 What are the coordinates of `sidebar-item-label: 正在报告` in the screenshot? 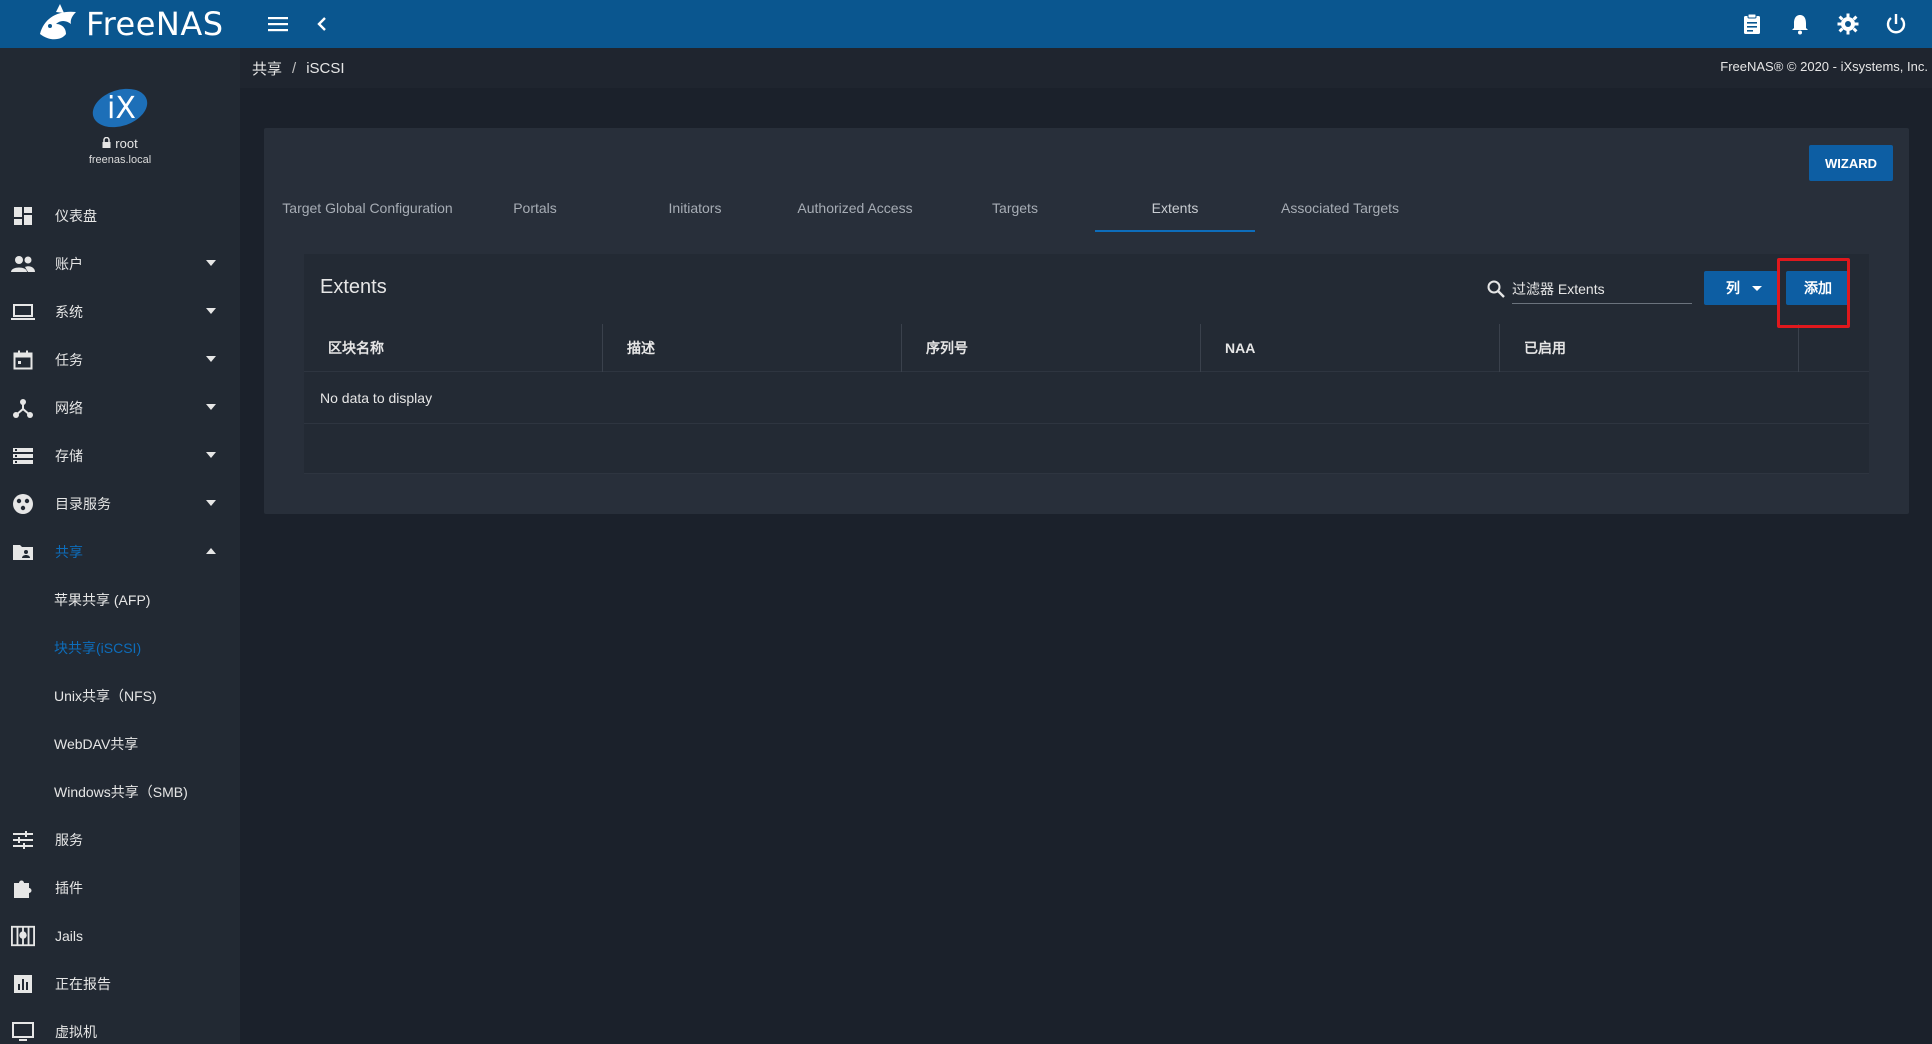 It's located at (83, 984).